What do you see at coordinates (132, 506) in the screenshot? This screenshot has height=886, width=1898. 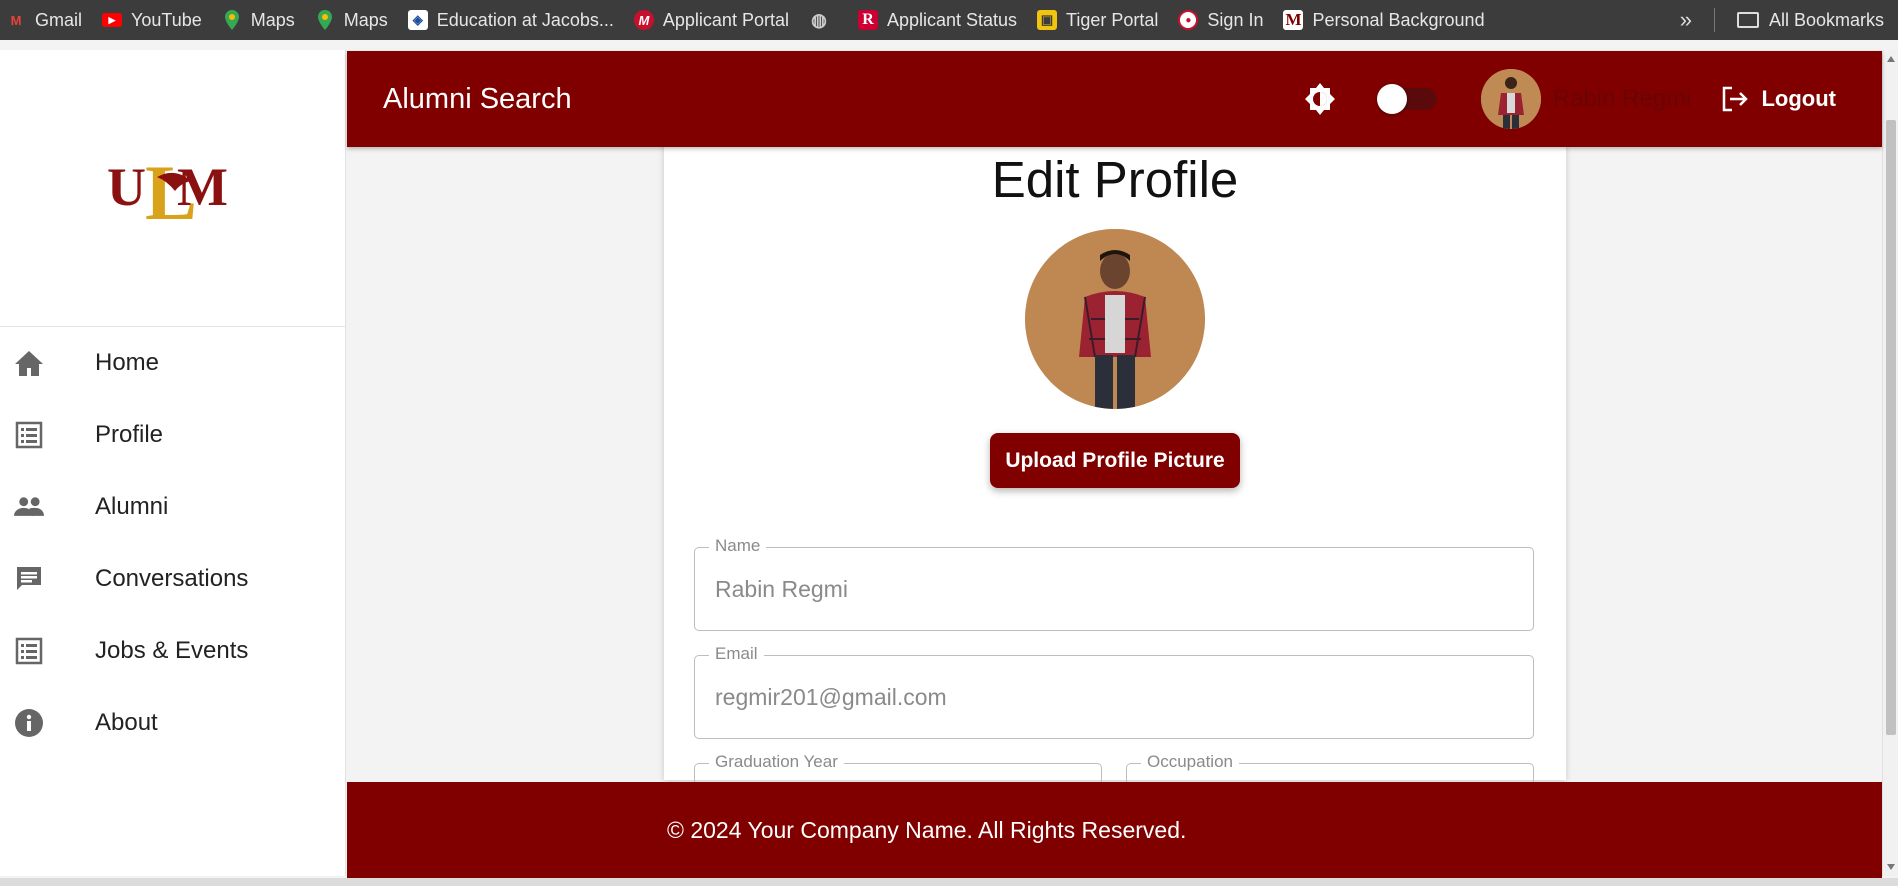 I see `sidebar-item-label: Alumni` at bounding box center [132, 506].